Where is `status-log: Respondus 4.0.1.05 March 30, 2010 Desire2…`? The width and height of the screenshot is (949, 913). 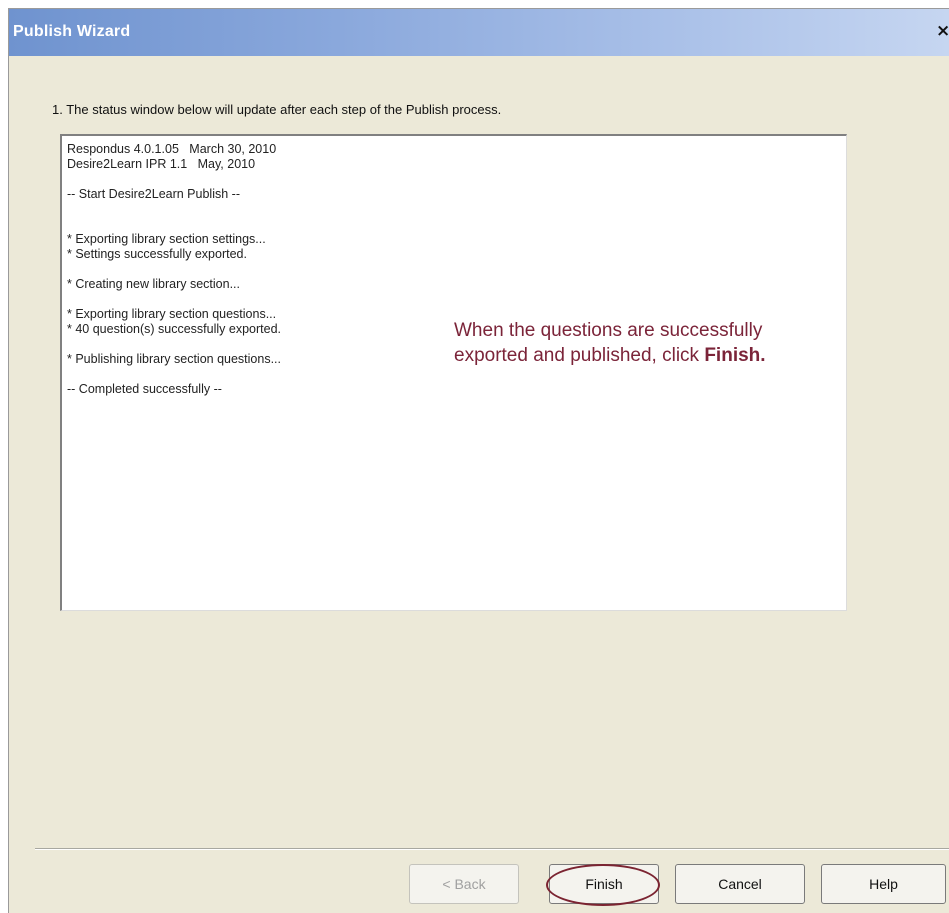 status-log: Respondus 4.0.1.05 March 30, 2010 Desire2… is located at coordinates (247, 269).